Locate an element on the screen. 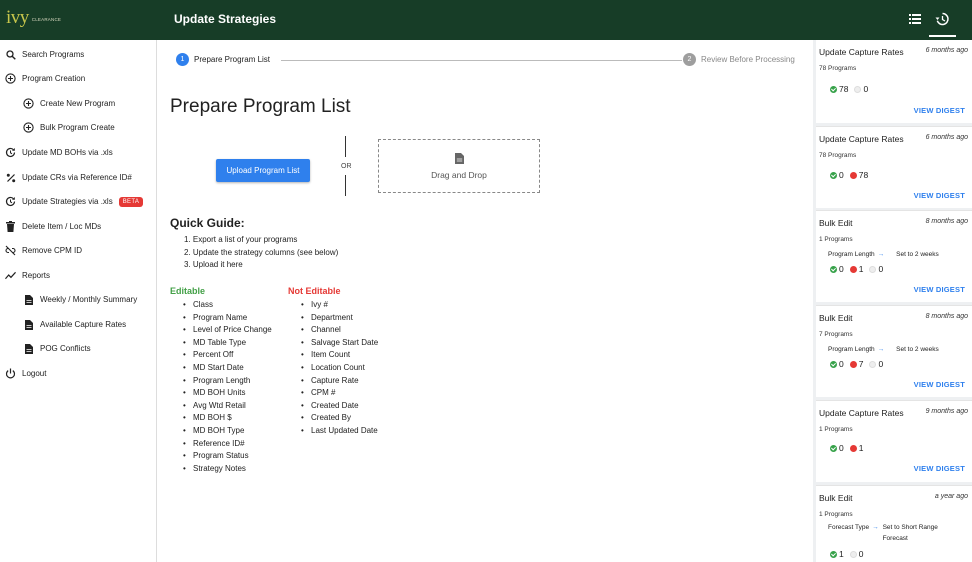 The width and height of the screenshot is (972, 562). upload-program-list-button: Upload Program List is located at coordinates (263, 170).